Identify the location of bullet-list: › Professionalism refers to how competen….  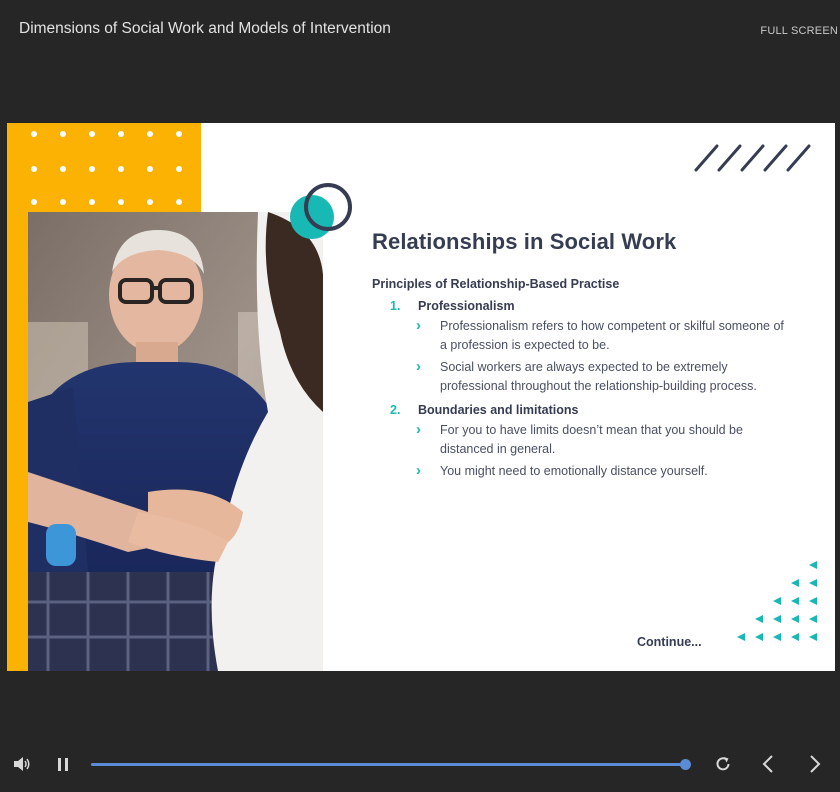
(608, 356).